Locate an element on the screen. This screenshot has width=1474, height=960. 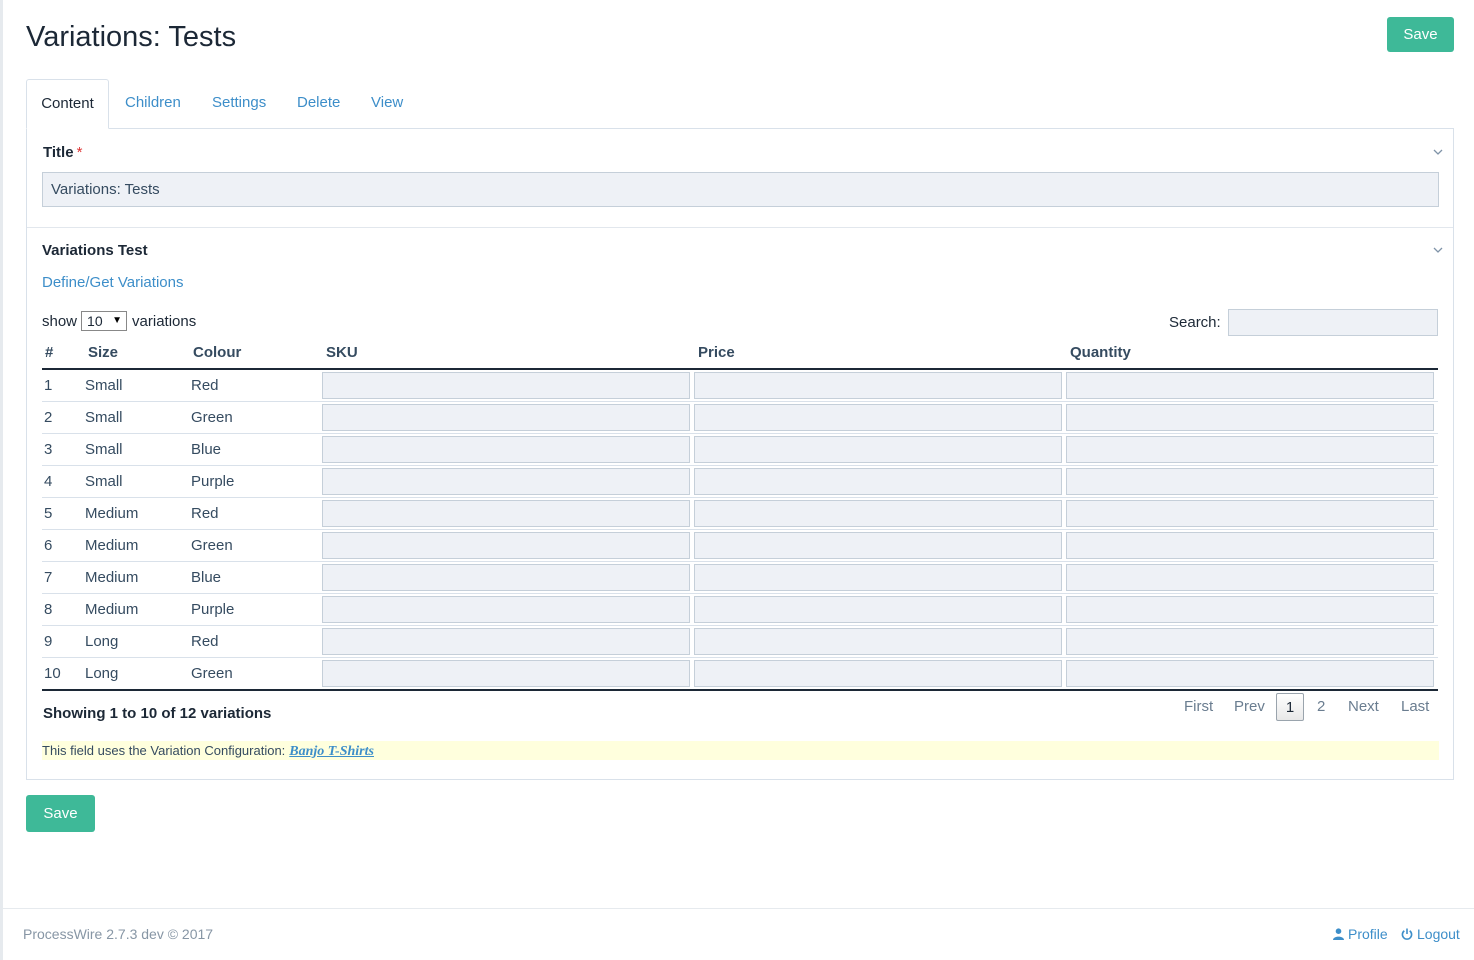
define-variations-link: Define/Get Variations is located at coordinates (112, 282).